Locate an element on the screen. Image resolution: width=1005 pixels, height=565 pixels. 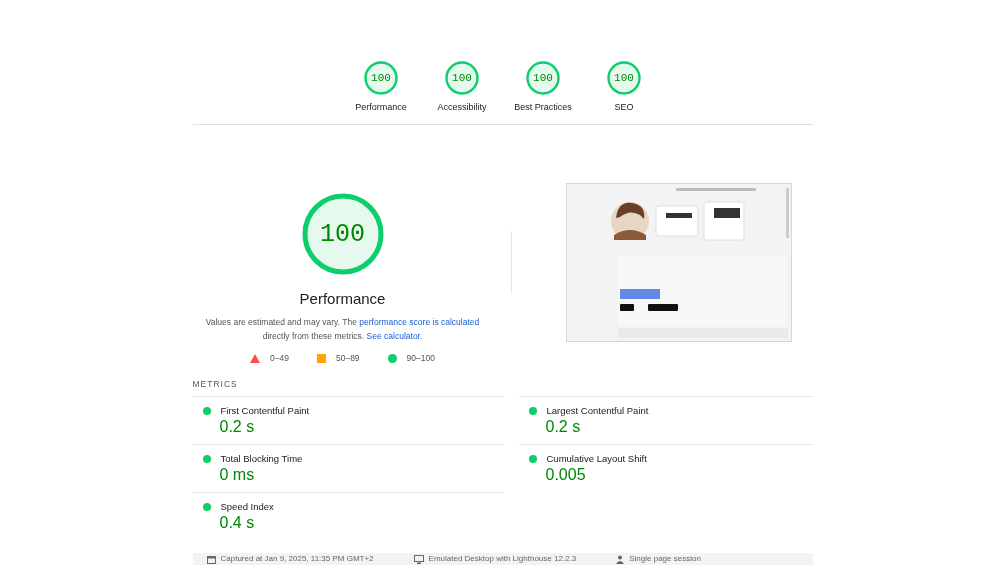
legend-label: 50–89 is located at coordinates (347, 358).